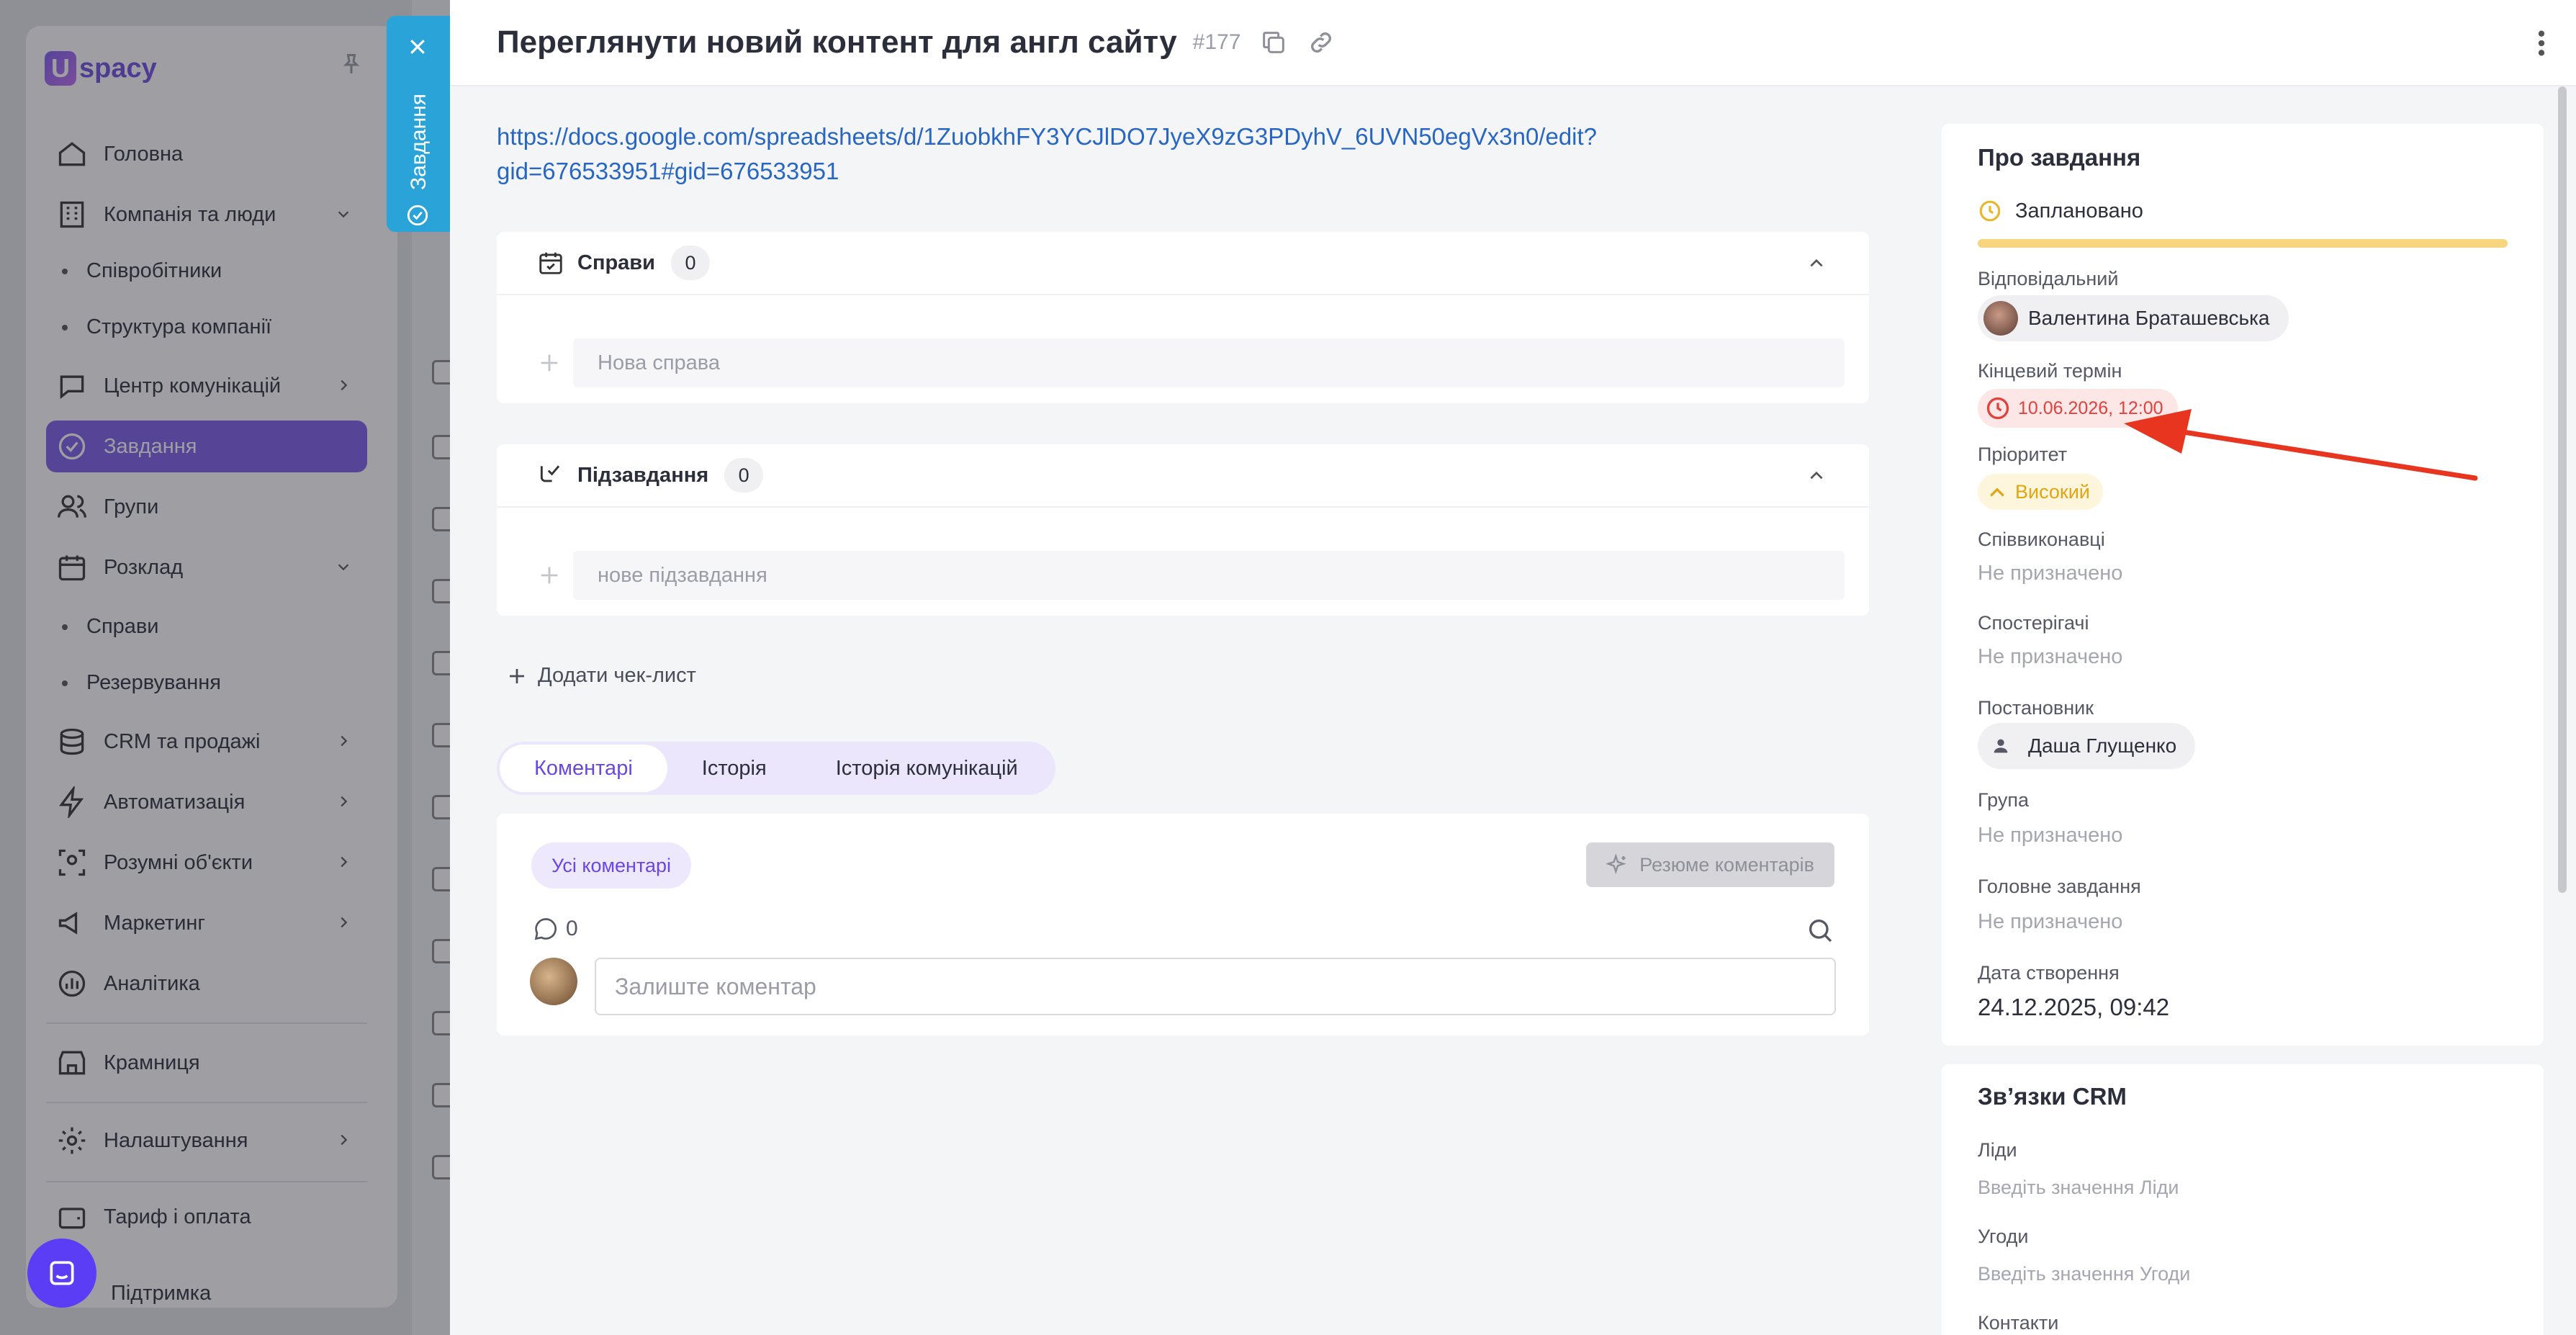 The height and width of the screenshot is (1335, 2576). I want to click on status-progress-bar, so click(2243, 244).